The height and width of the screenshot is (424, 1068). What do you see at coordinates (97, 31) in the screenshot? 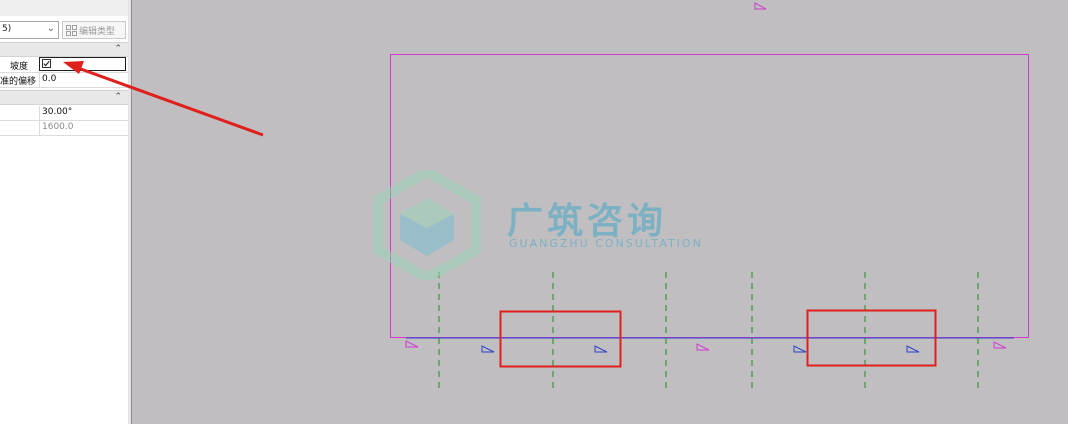
I see `edit-type-label: 编辑类型` at bounding box center [97, 31].